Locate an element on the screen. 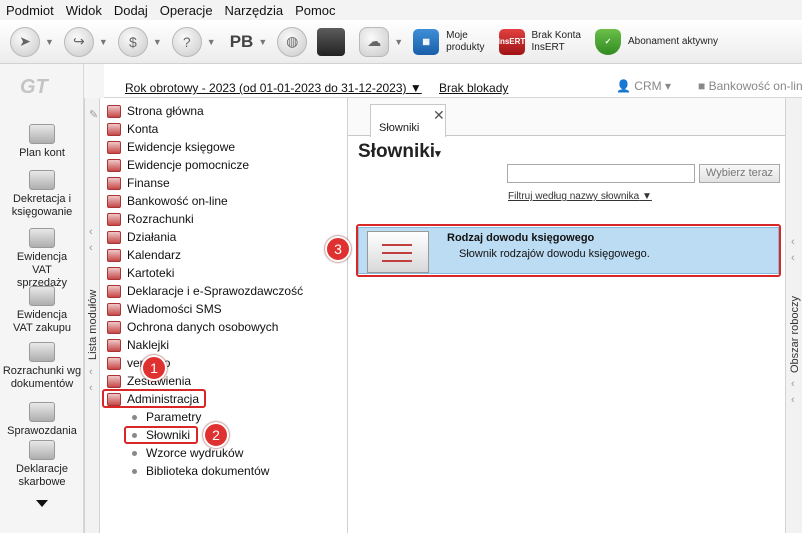 This screenshot has width=802, height=533. tree-item-konta: Konta is located at coordinates (131, 129).